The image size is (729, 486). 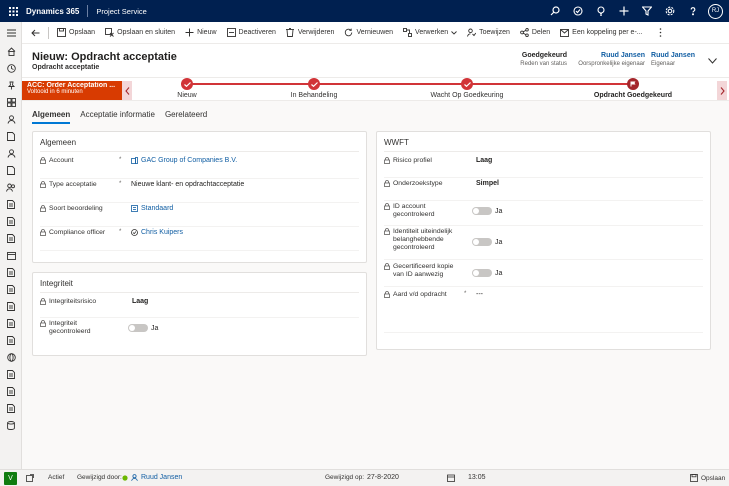 I want to click on stage-opdracht-goedgekeurd: Opdracht Goedgekeurd, so click(x=633, y=88).